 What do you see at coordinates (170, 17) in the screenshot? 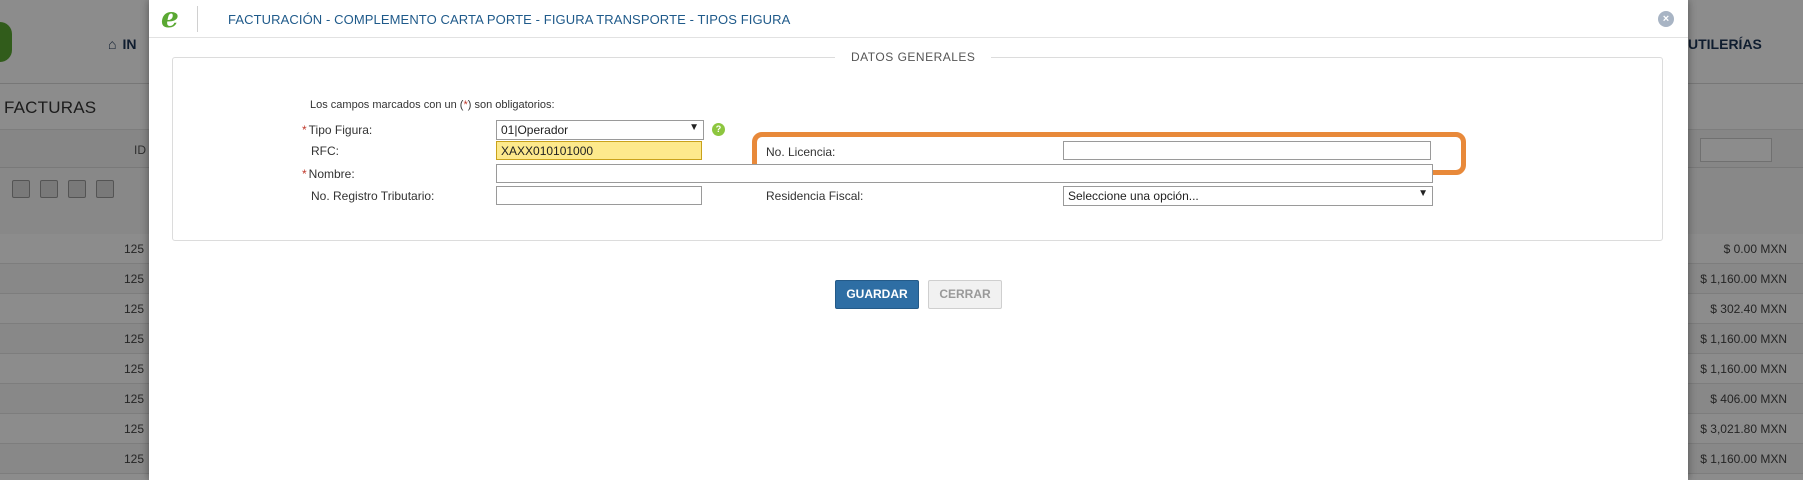
I see `brand-logo-icon: e` at bounding box center [170, 17].